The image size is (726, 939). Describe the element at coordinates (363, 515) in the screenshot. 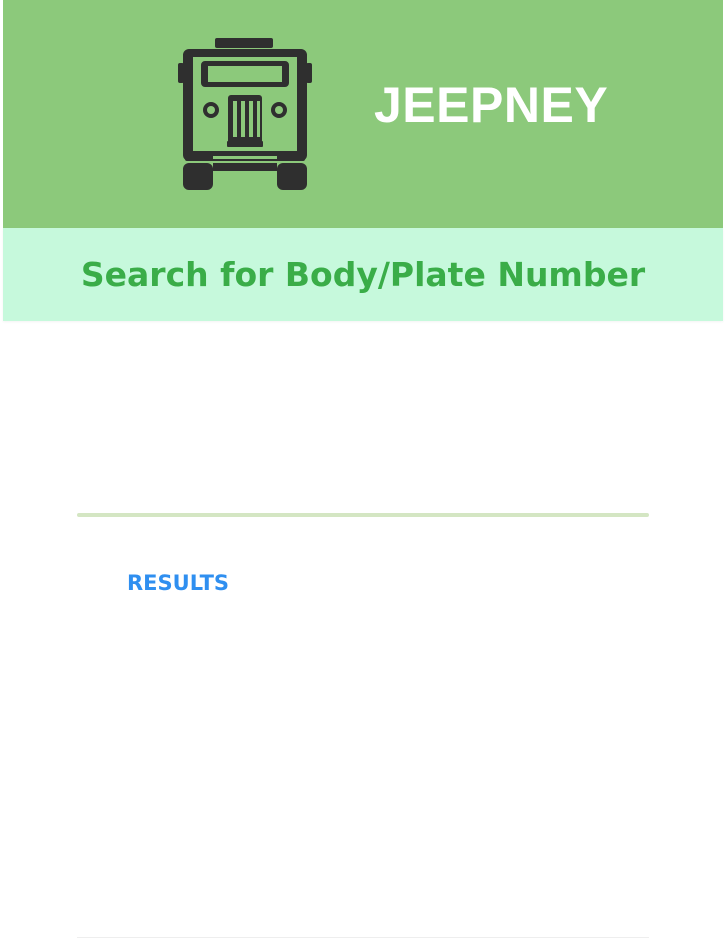

I see `section-divider` at that location.